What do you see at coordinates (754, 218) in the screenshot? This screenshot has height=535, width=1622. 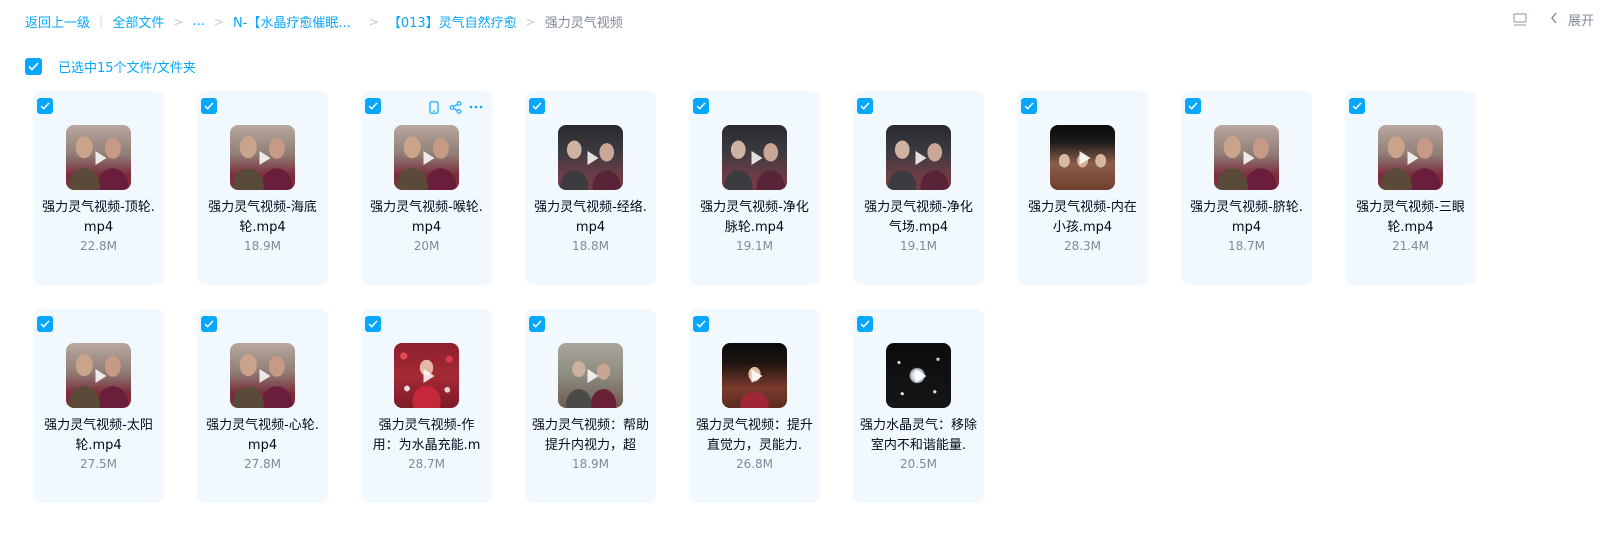 I see `file-name: 强力灵气视频-净化脉轮.mp4` at bounding box center [754, 218].